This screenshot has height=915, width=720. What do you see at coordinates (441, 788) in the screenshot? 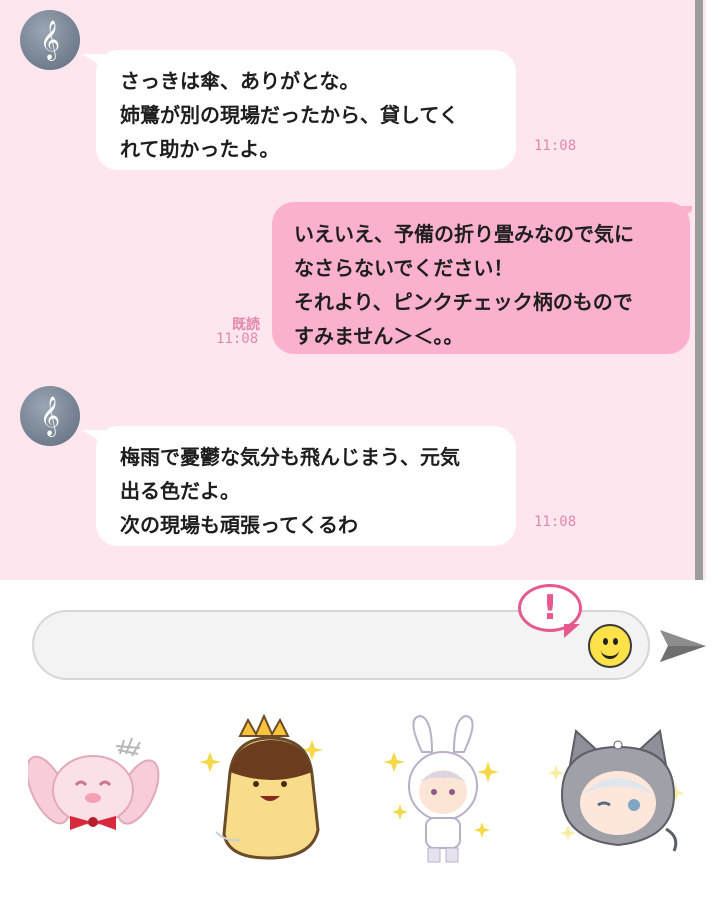
I see `bunny-hood-character-sticker` at bounding box center [441, 788].